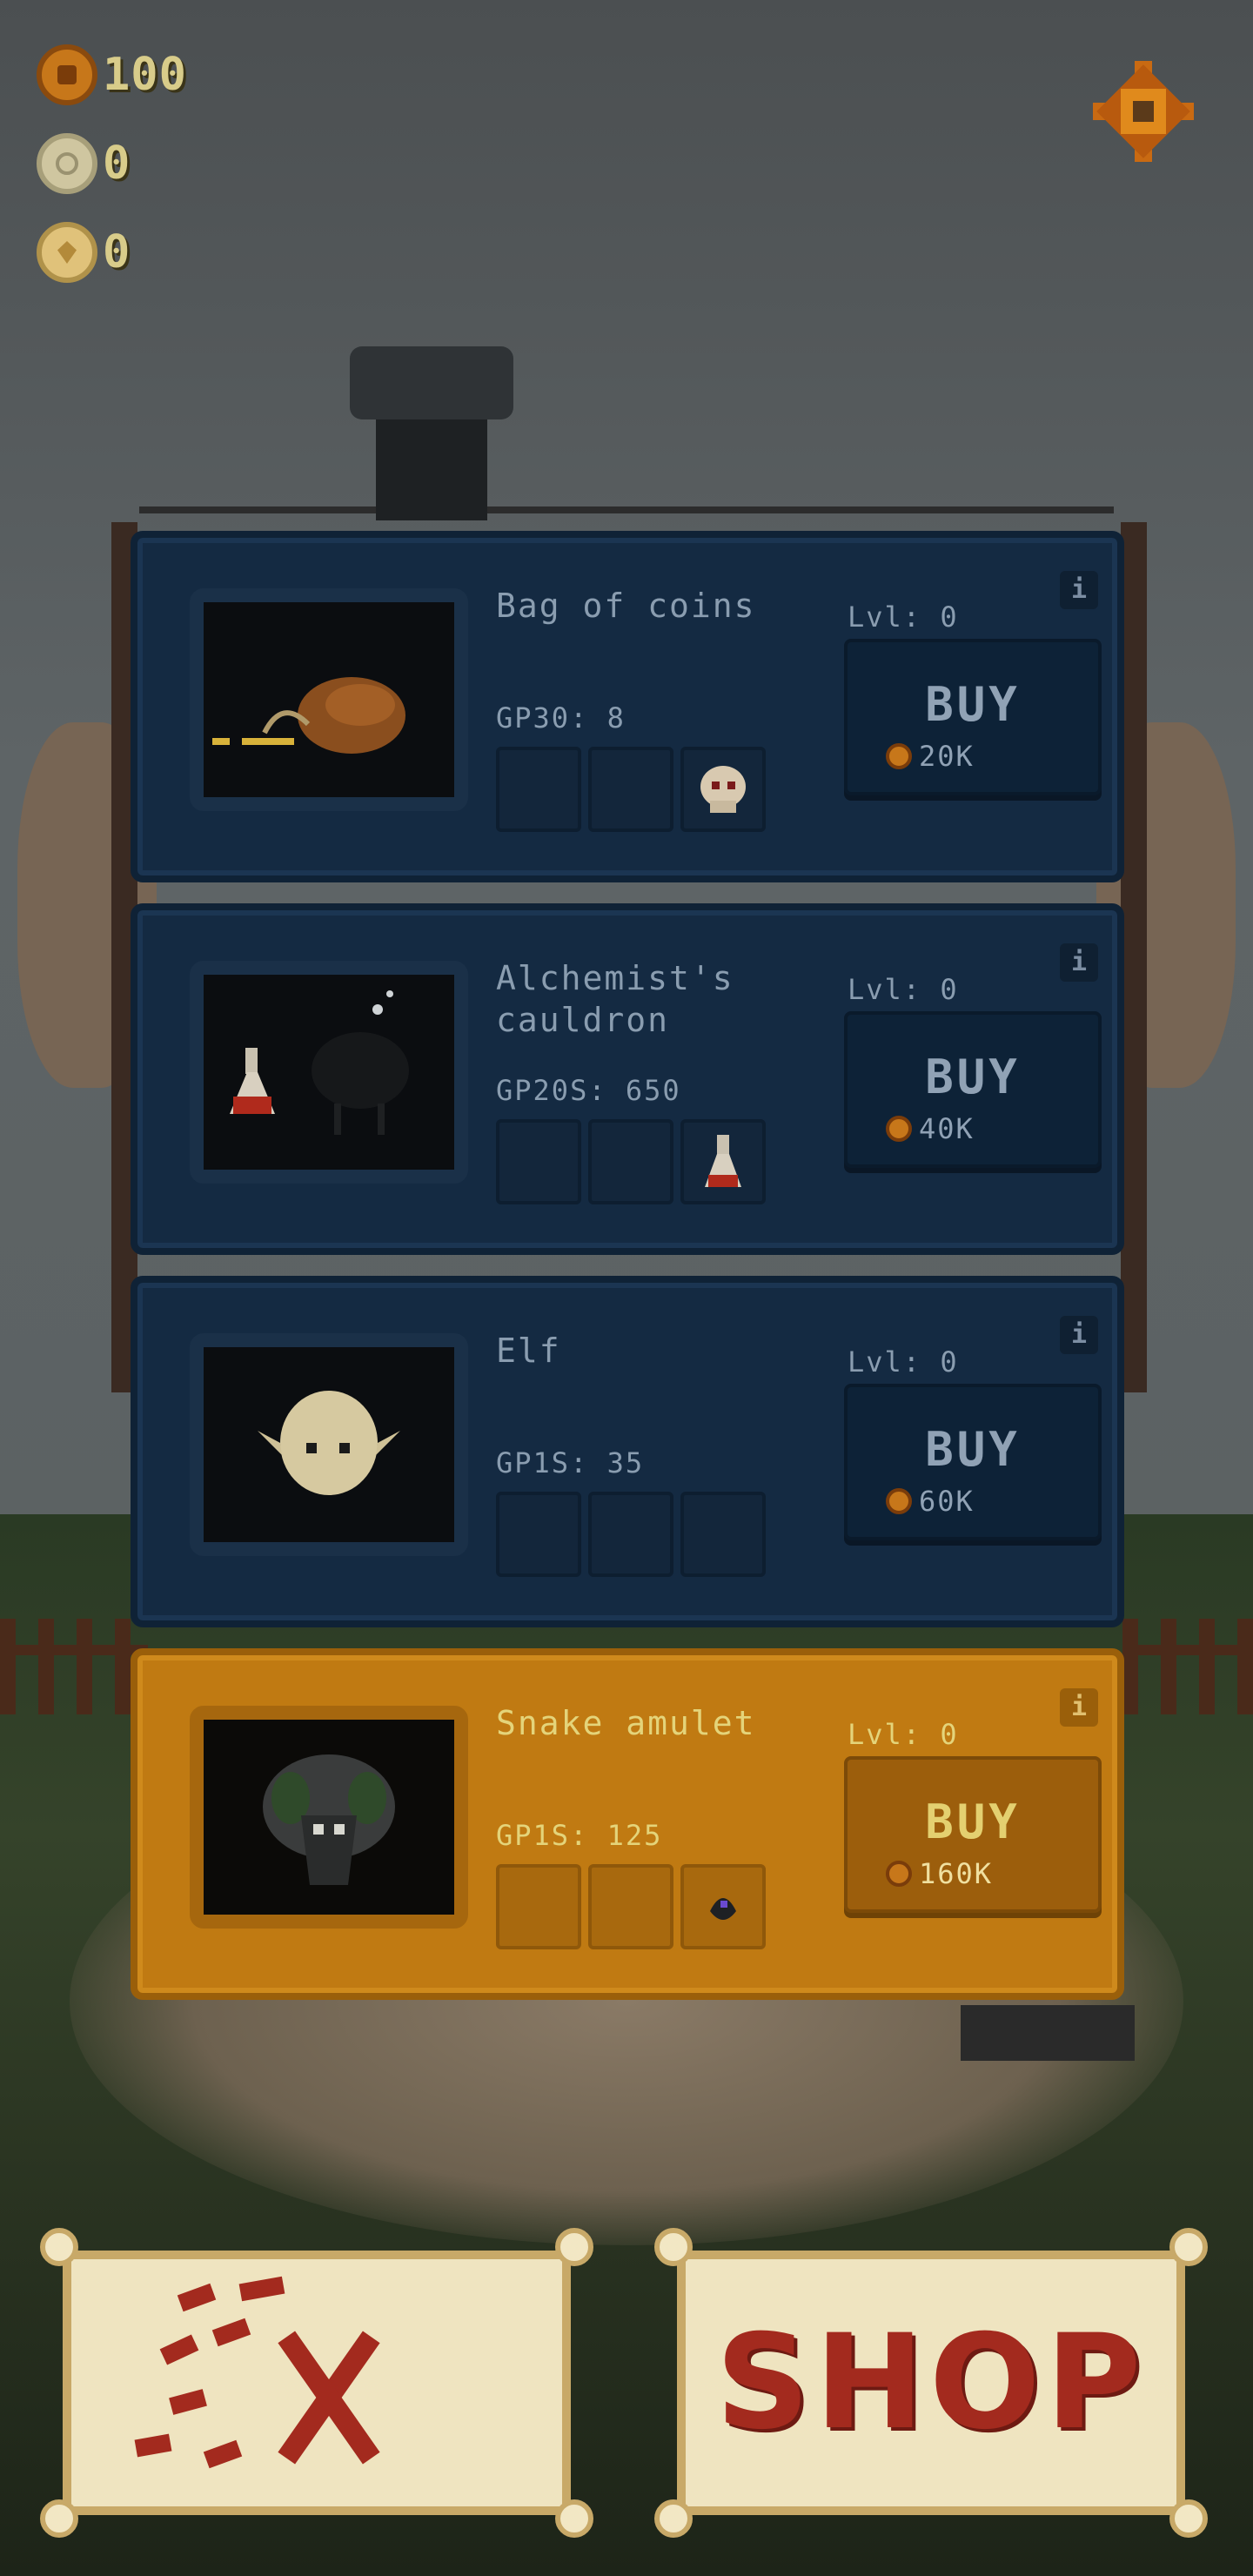 This screenshot has height=2576, width=1253. I want to click on item-name: Bag of coins, so click(626, 606).